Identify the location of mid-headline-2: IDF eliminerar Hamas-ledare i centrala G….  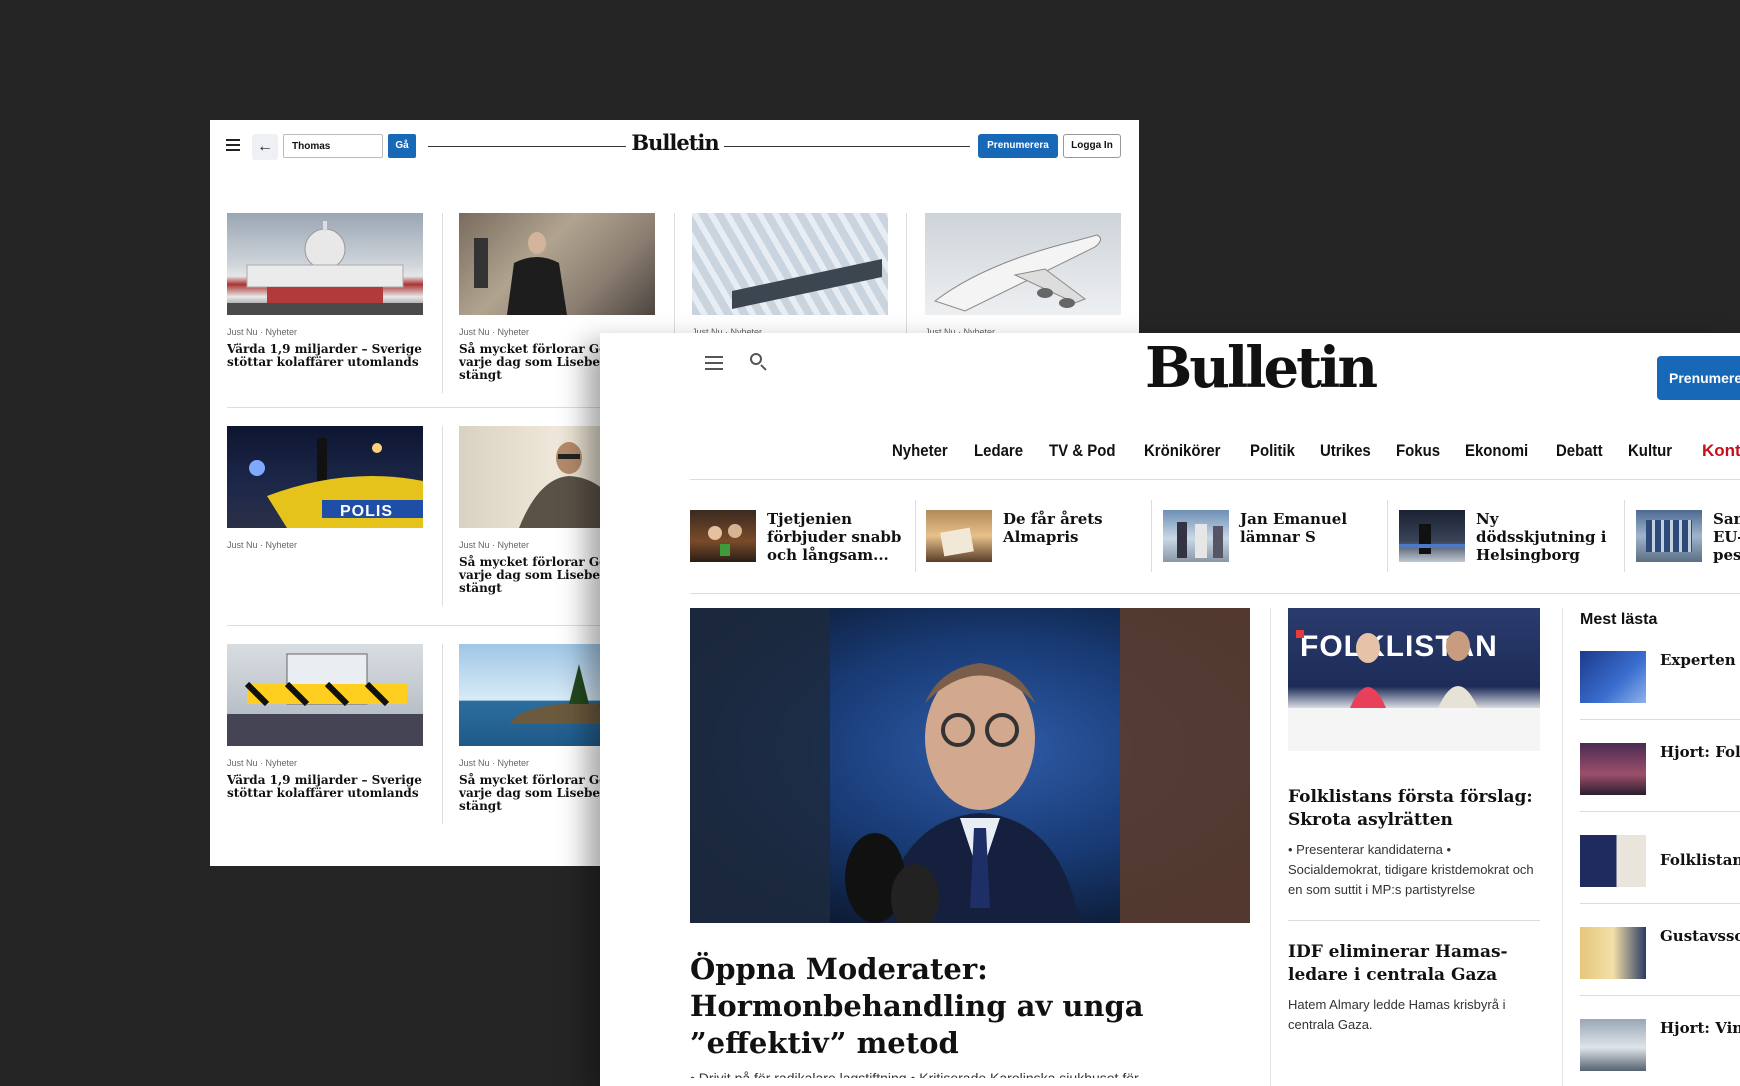
(1414, 964).